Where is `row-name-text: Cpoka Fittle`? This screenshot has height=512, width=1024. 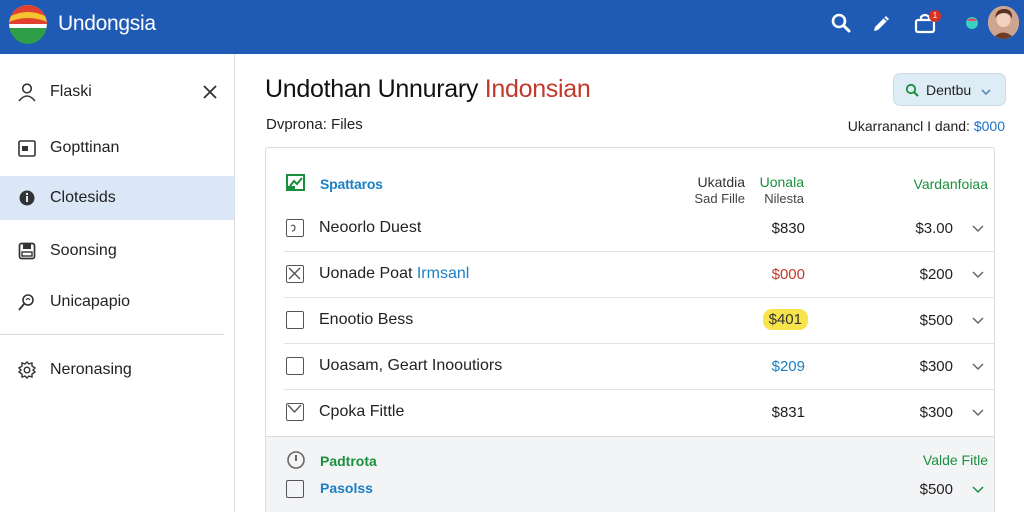 row-name-text: Cpoka Fittle is located at coordinates (362, 411).